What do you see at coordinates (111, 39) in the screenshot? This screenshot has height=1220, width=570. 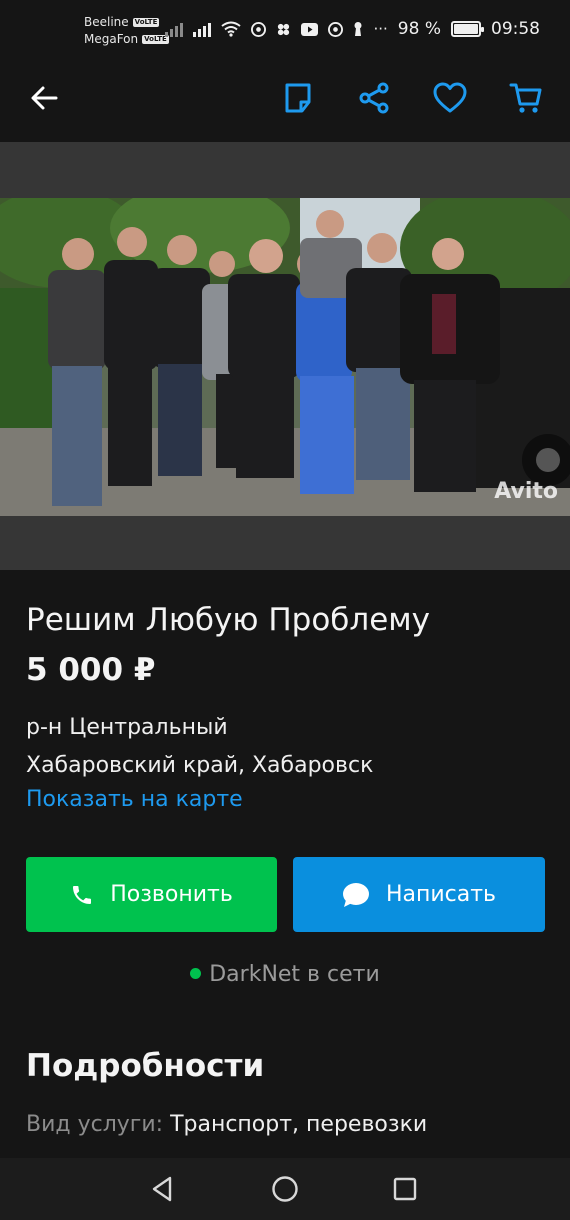 I see `carrier-2-name: MegaFon` at bounding box center [111, 39].